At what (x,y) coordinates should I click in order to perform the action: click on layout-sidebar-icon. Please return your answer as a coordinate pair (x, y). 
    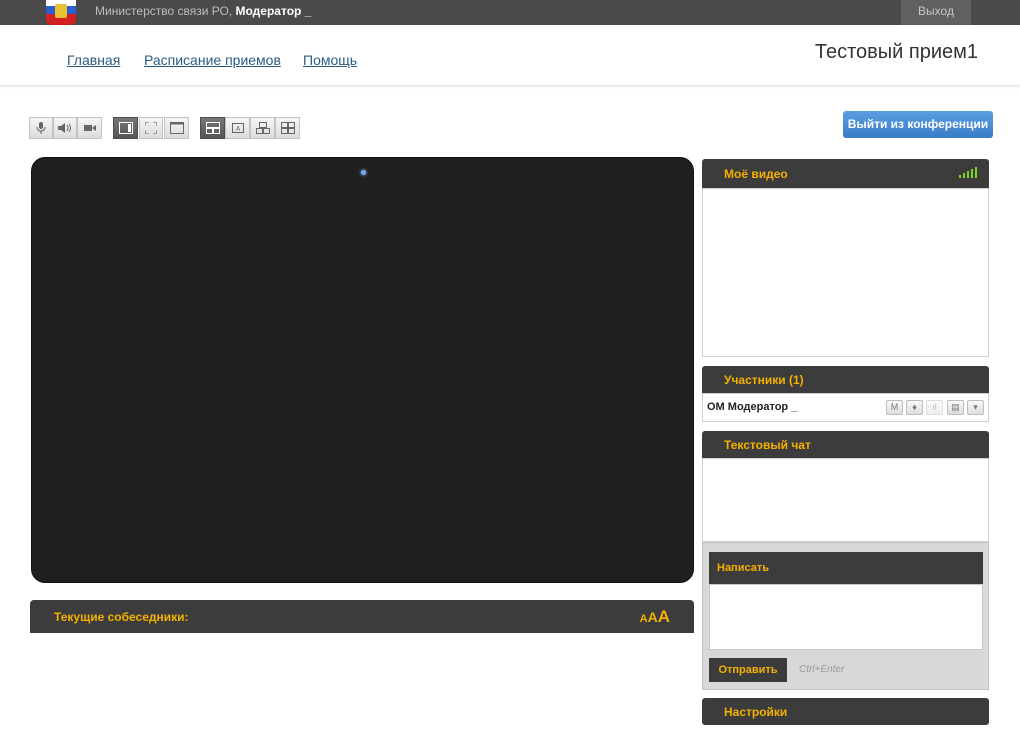
    Looking at the image, I should click on (125, 128).